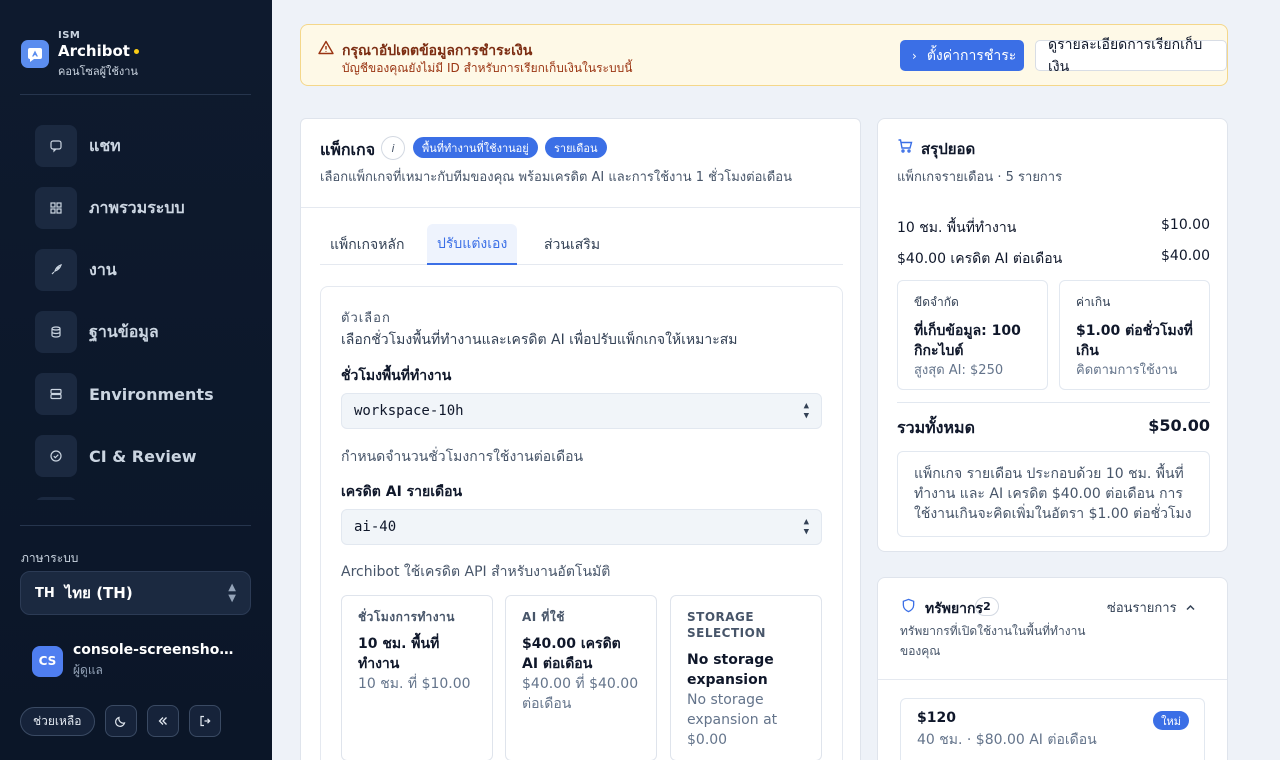 The height and width of the screenshot is (760, 1280). Describe the element at coordinates (56, 394) in the screenshot. I see `server-icon` at that location.